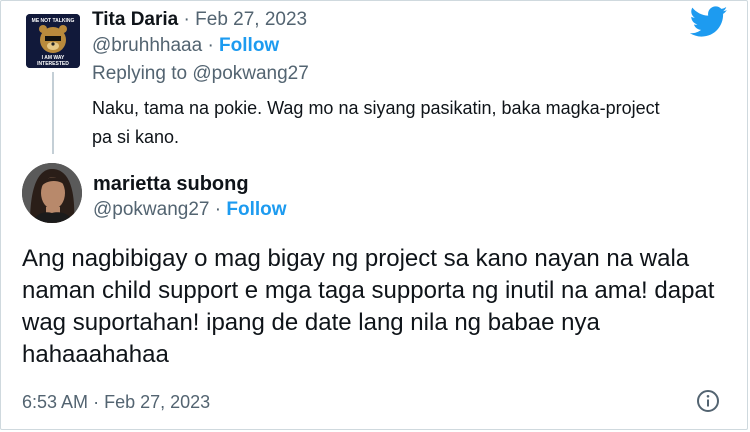  I want to click on profile-photo-icon, so click(52, 193).